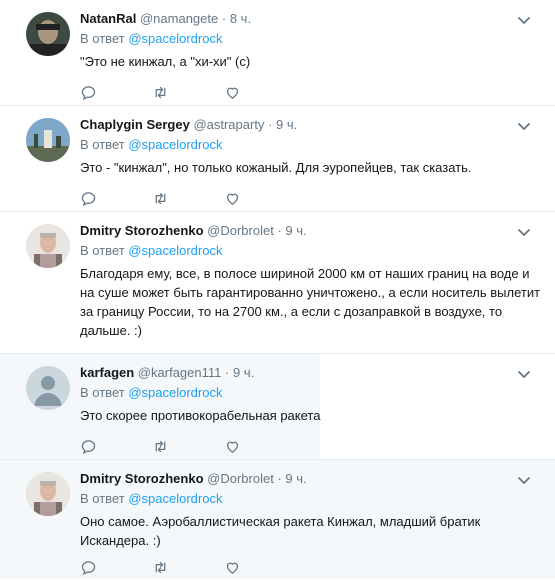 This screenshot has width=555, height=582. What do you see at coordinates (240, 18) in the screenshot?
I see `timestamp: 8 ч.` at bounding box center [240, 18].